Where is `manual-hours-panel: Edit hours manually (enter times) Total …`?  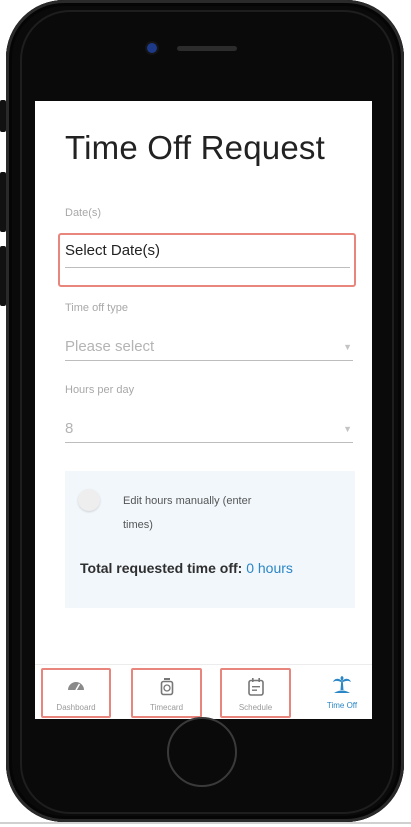 manual-hours-panel: Edit hours manually (enter times) Total … is located at coordinates (210, 539).